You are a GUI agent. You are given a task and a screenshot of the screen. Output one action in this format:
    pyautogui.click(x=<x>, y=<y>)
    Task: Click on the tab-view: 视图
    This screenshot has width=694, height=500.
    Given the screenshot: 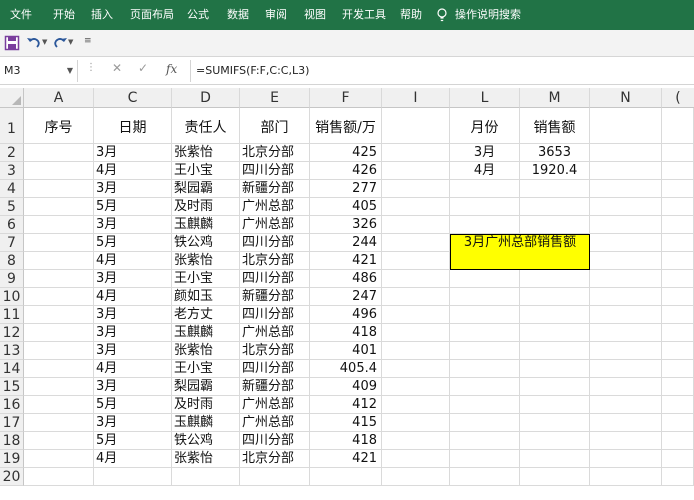 What is the action you would take?
    pyautogui.click(x=315, y=15)
    